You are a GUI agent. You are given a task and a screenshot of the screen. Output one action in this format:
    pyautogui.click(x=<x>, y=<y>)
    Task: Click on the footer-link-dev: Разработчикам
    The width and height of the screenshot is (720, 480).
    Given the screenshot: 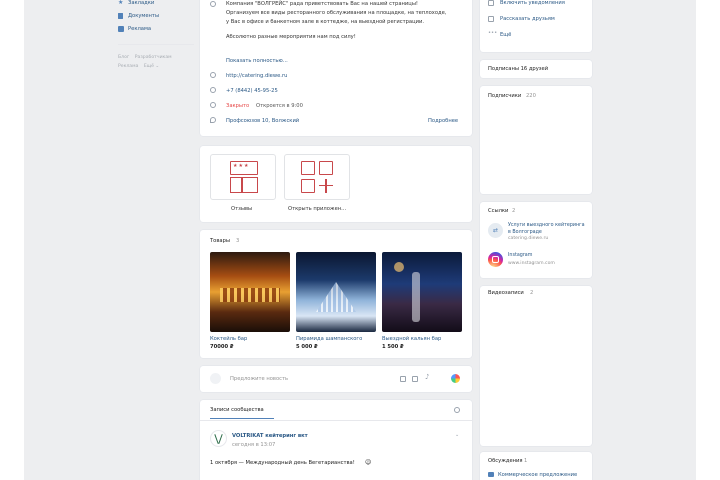 What is the action you would take?
    pyautogui.click(x=153, y=57)
    